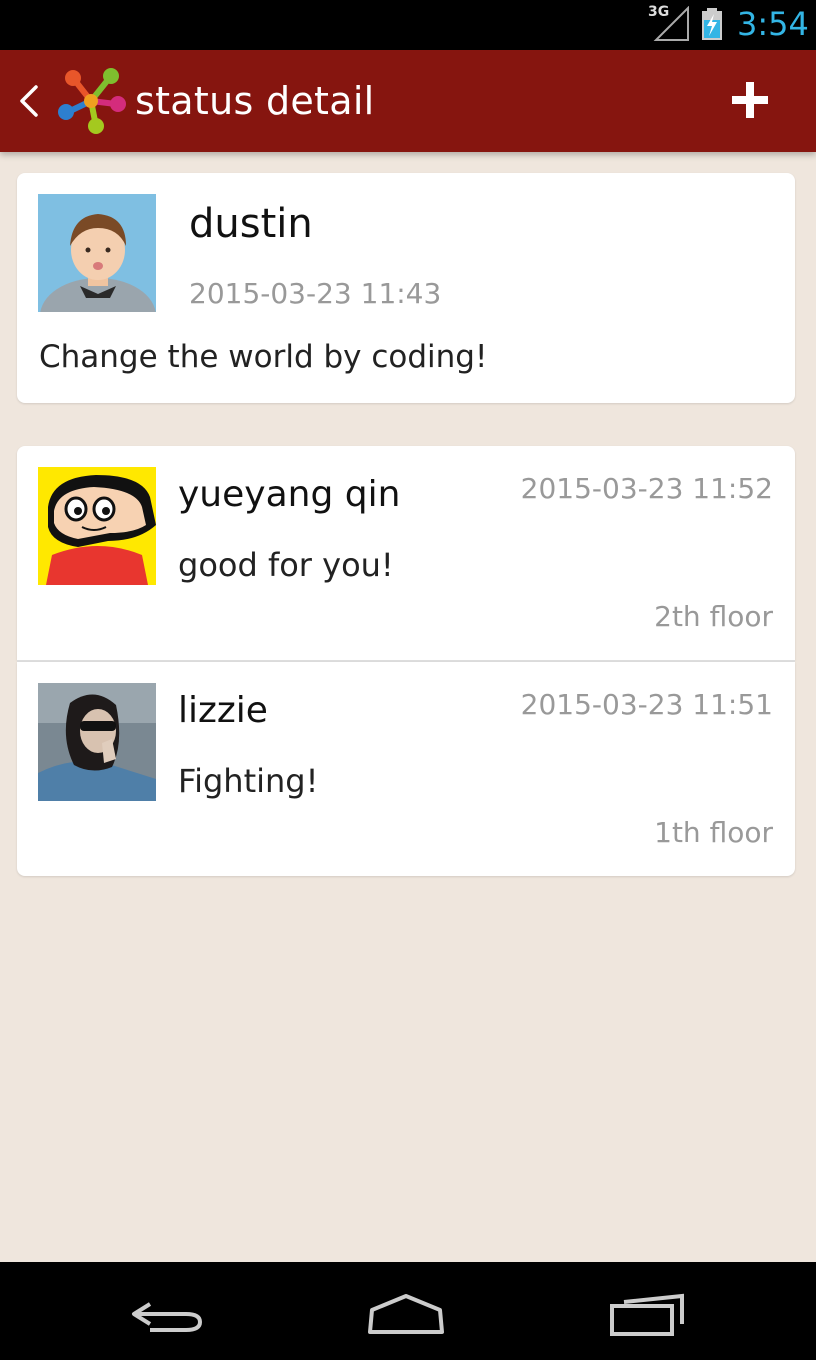  Describe the element at coordinates (91, 101) in the screenshot. I see `app-logo-icon` at that location.